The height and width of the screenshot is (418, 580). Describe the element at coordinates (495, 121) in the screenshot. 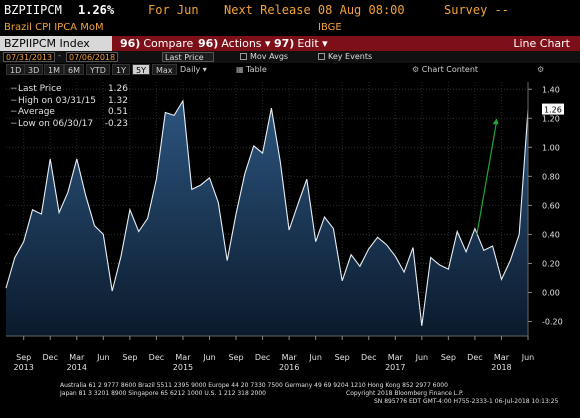

I see `trend-arrow-head` at that location.